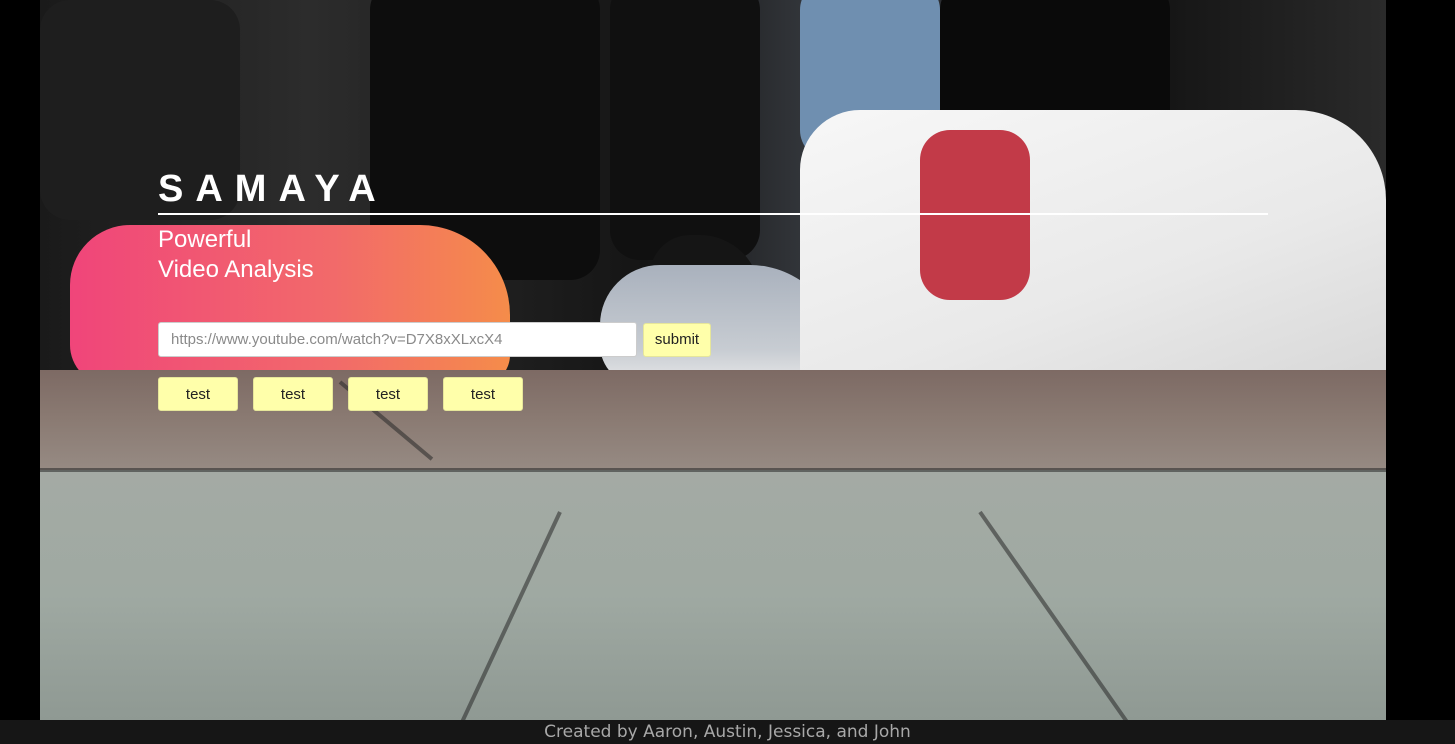 This screenshot has width=1455, height=744. I want to click on tagline-line-2: Video Analysis, so click(236, 269).